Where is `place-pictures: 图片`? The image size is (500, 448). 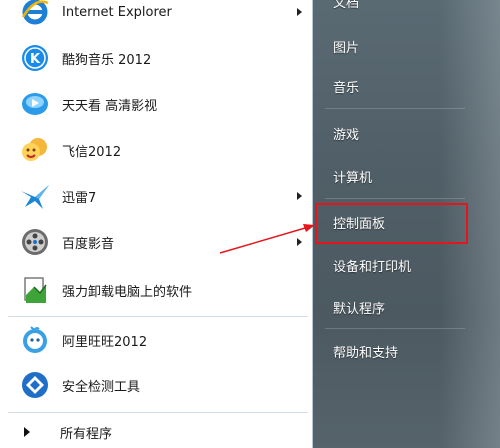
place-pictures: 图片 is located at coordinates (346, 46).